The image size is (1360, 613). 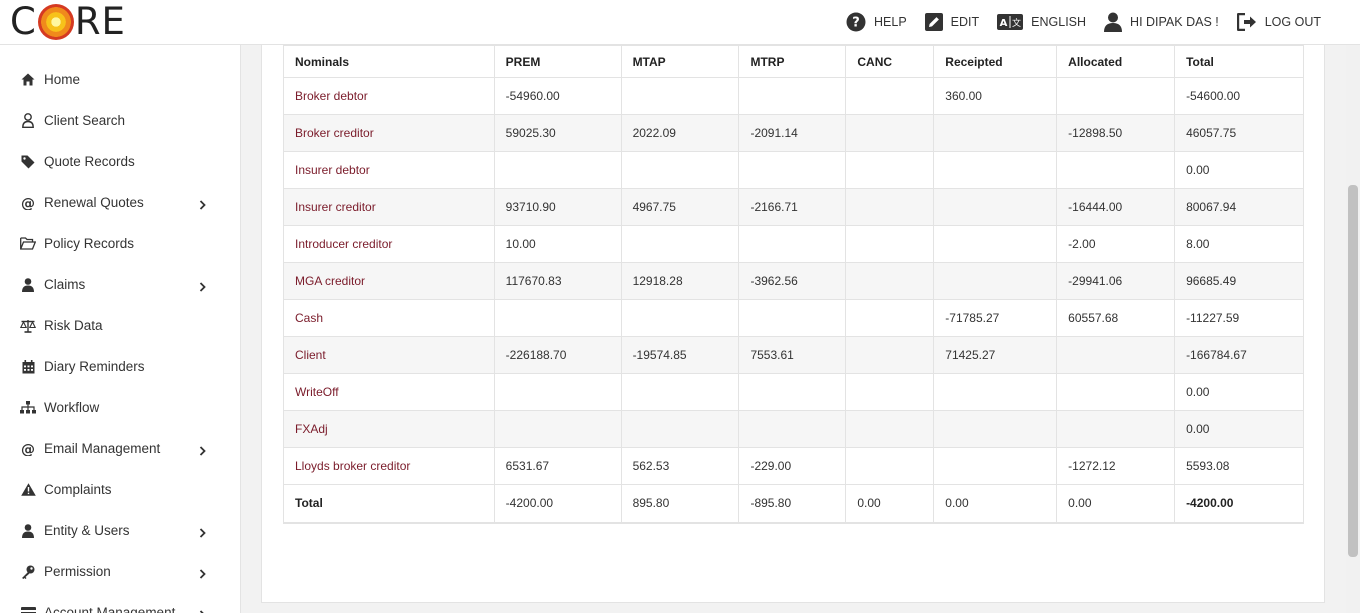 What do you see at coordinates (120, 120) in the screenshot?
I see `sidebar-item-client-search: Client Search` at bounding box center [120, 120].